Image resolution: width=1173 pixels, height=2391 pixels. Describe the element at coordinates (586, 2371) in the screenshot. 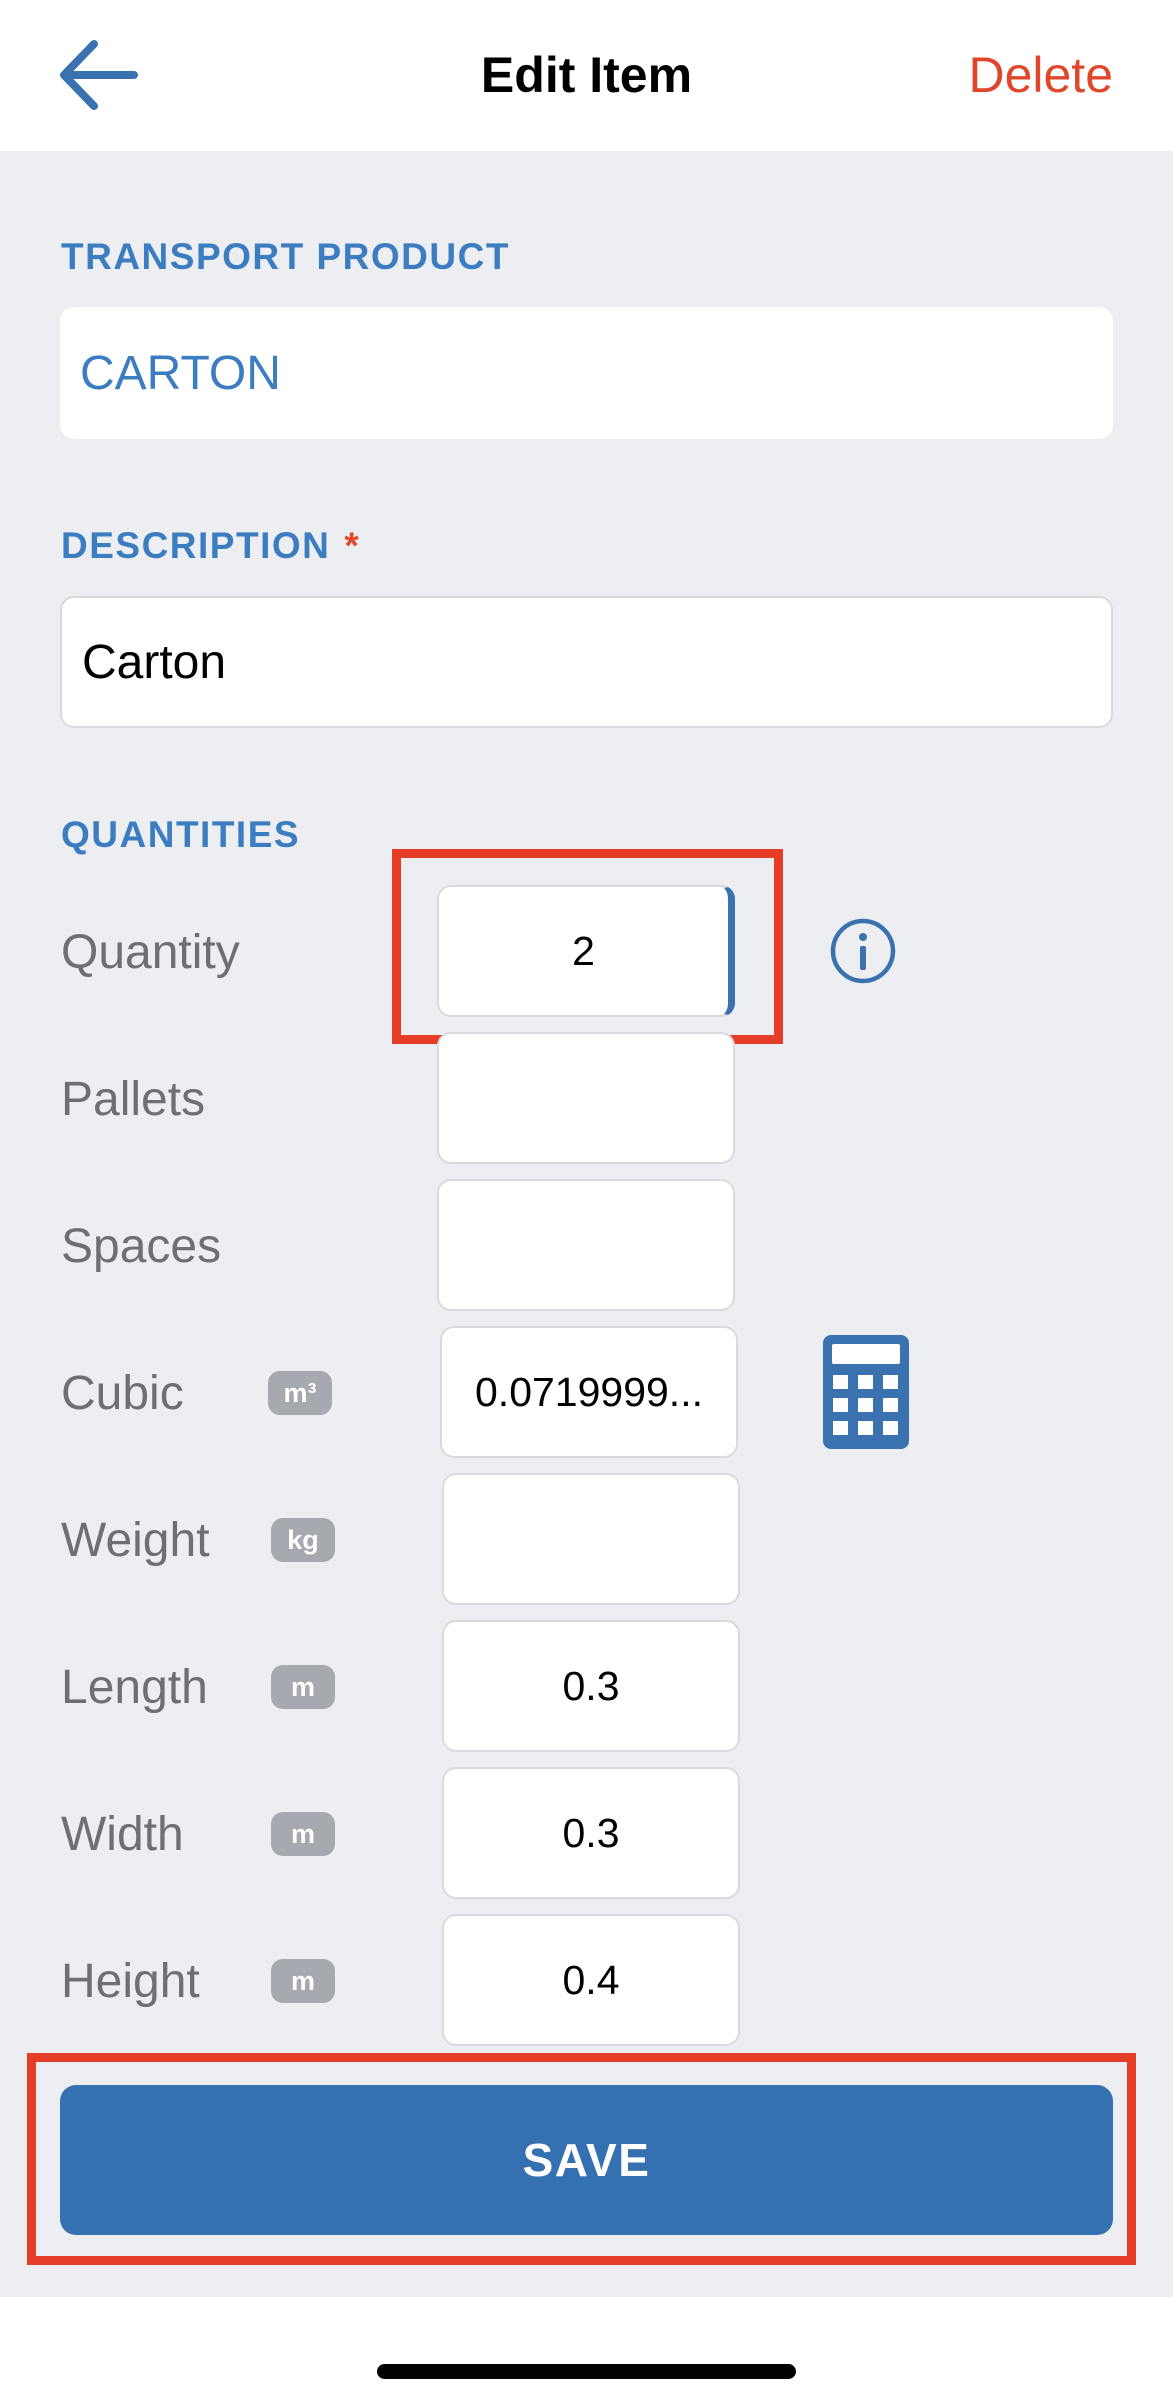

I see `home-indicator` at that location.